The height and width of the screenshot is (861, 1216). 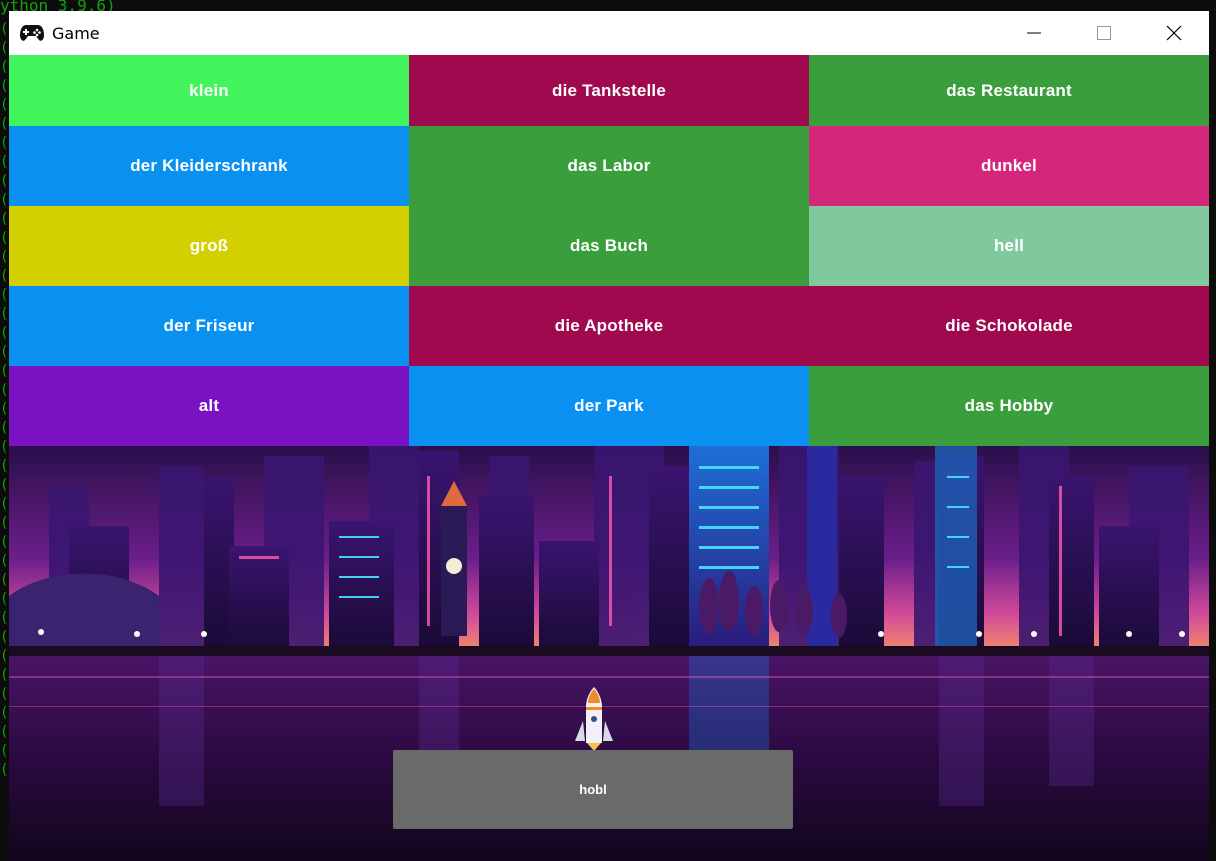 I want to click on maximize-button, so click(x=1104, y=33).